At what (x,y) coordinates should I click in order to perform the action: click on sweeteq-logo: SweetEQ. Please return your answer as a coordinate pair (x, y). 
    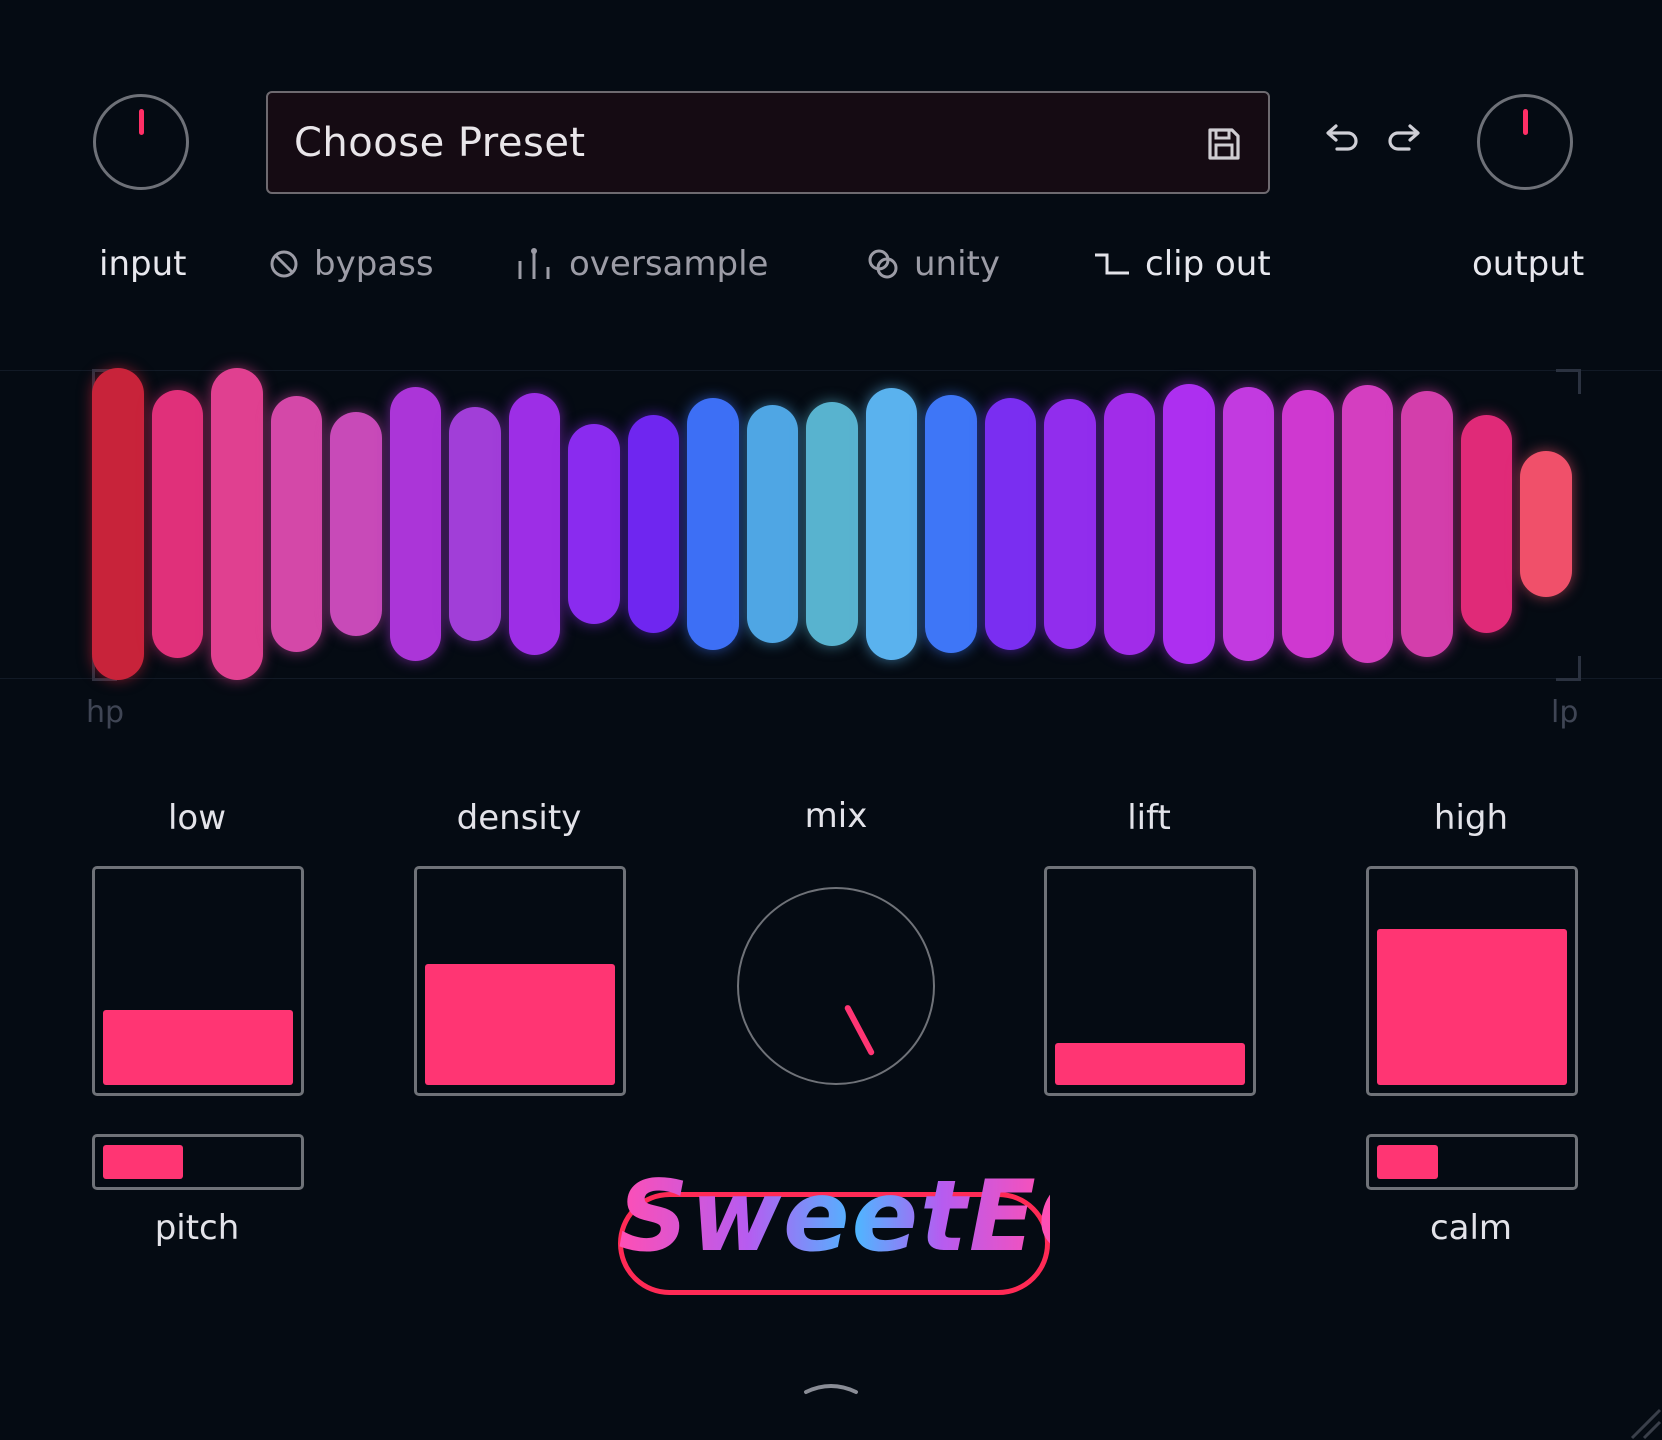
    Looking at the image, I should click on (869, 1229).